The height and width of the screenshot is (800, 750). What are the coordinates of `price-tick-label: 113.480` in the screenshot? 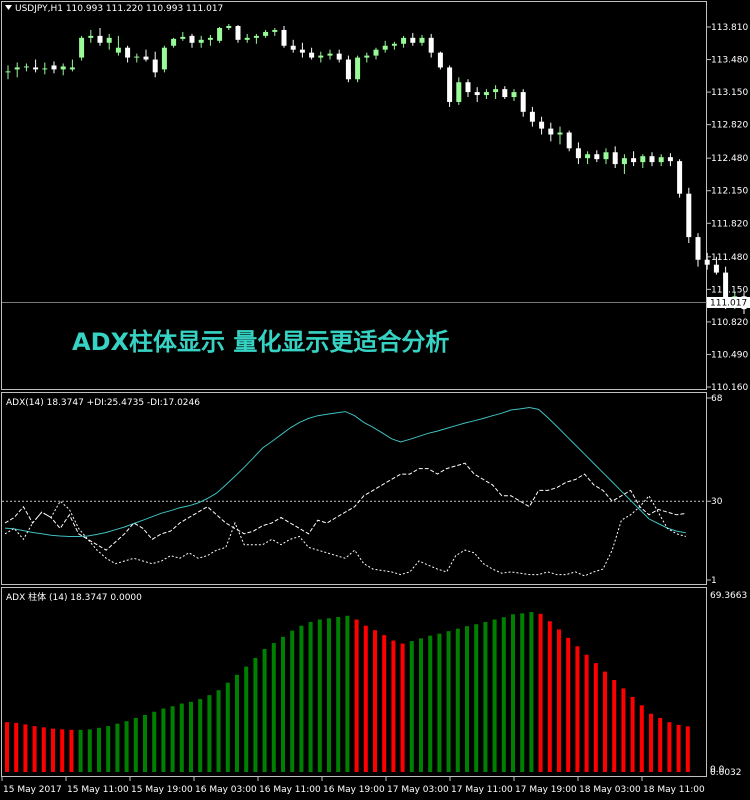 It's located at (729, 61).